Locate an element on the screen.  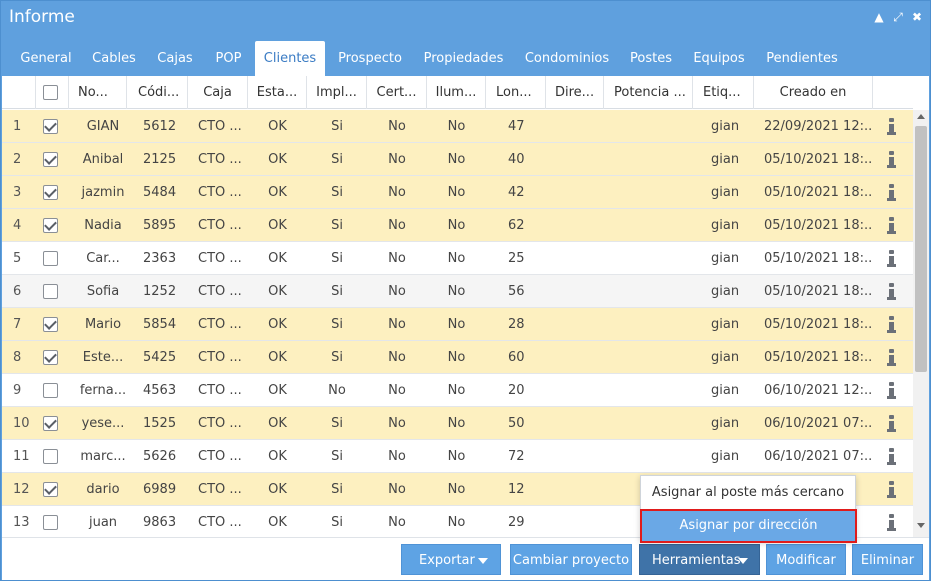
tab-cables: Cables is located at coordinates (114, 58).